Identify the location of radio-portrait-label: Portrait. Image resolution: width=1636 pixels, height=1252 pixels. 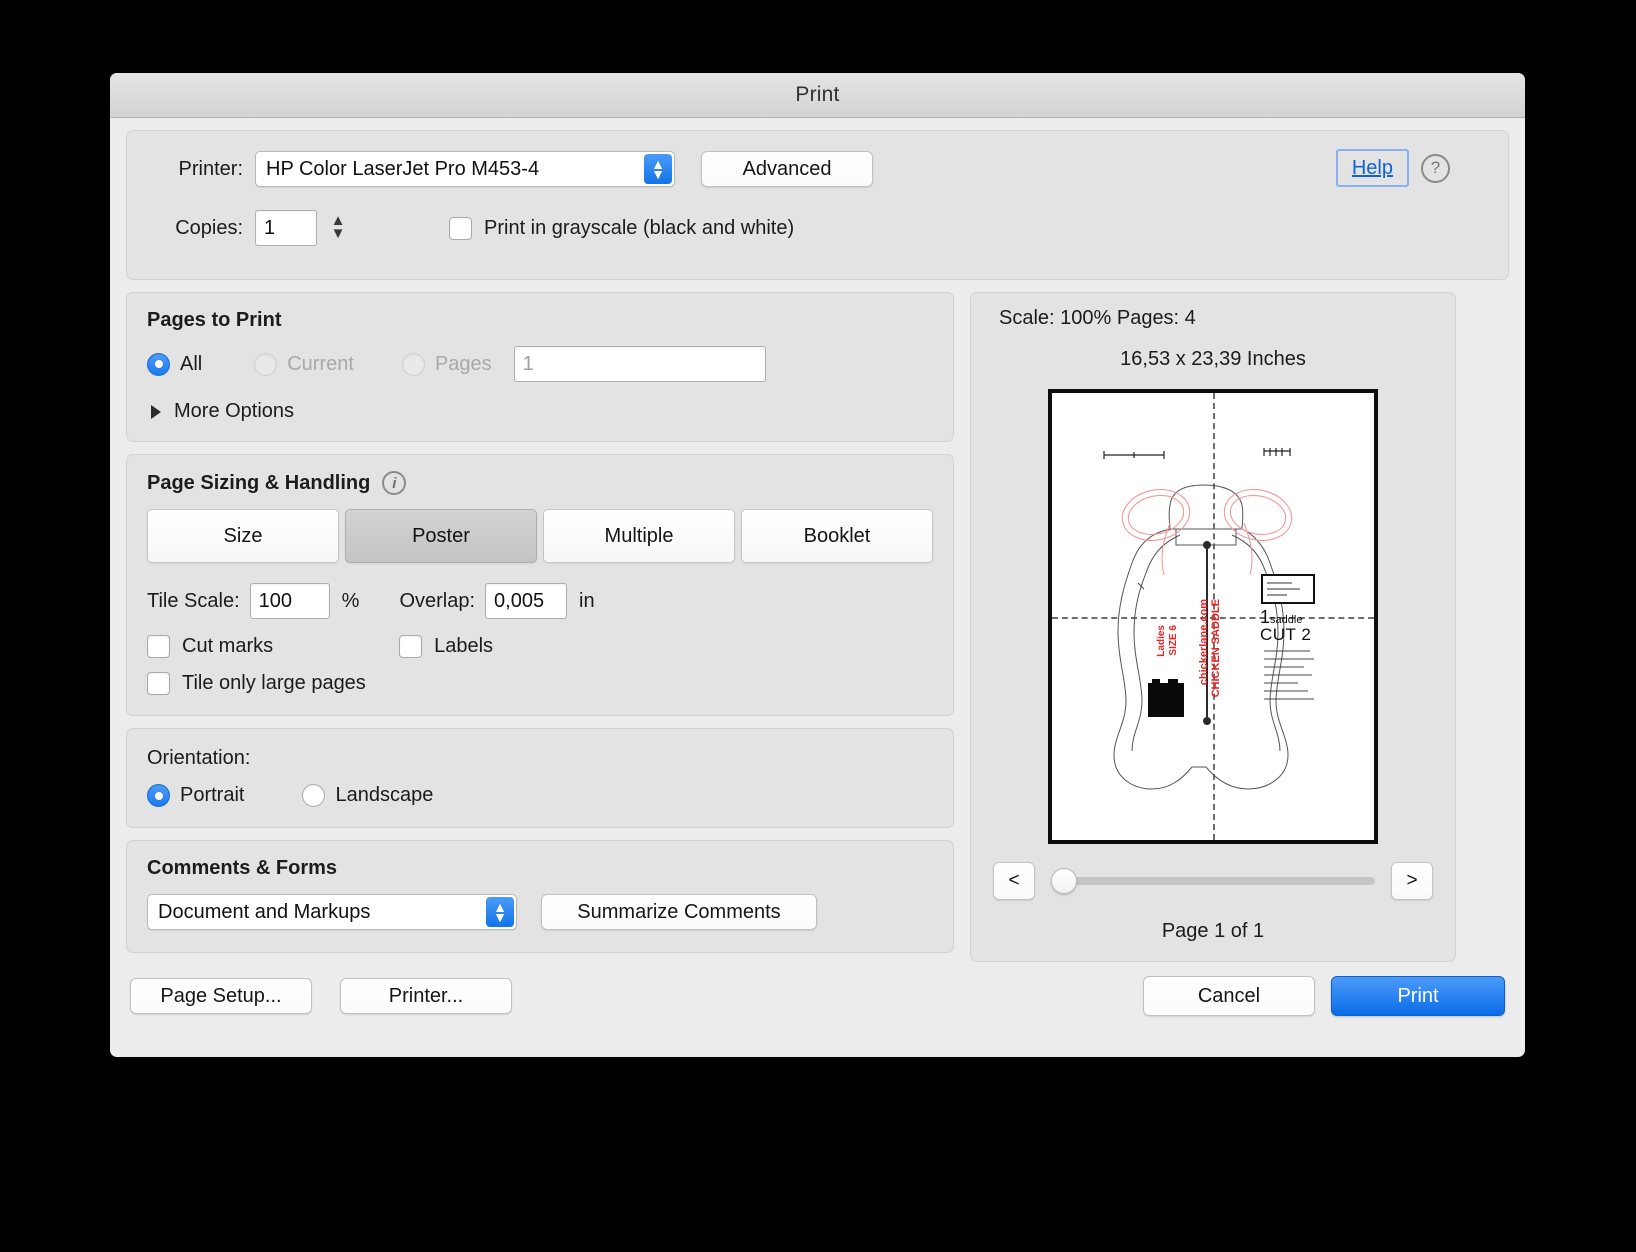
(212, 795).